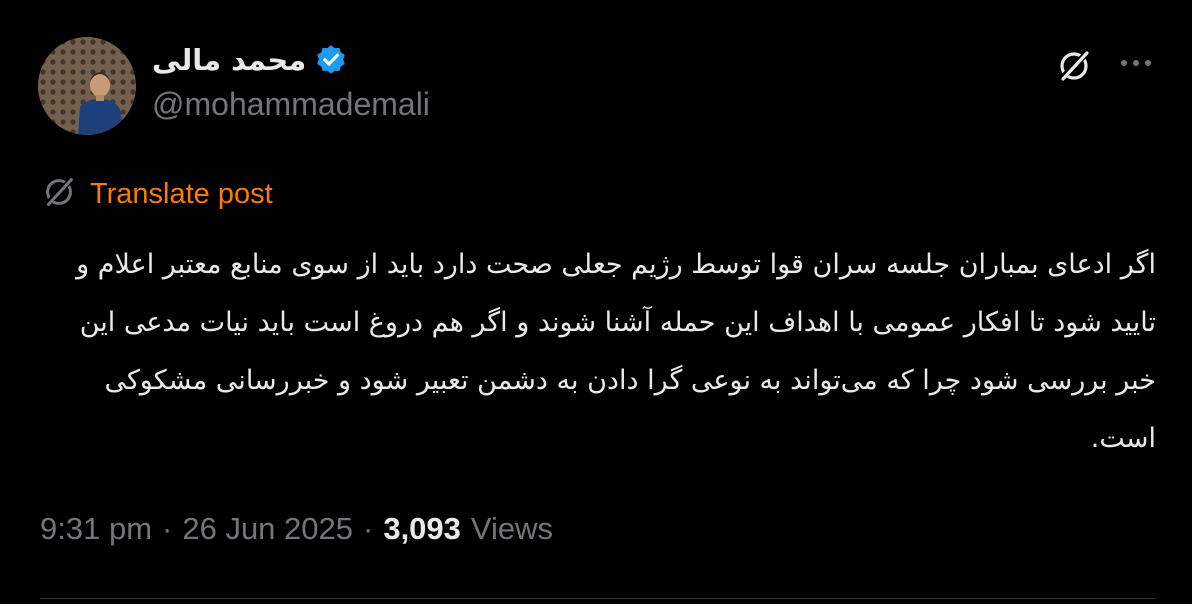 Image resolution: width=1192 pixels, height=604 pixels. I want to click on author-handle: @mohammademali, so click(291, 104).